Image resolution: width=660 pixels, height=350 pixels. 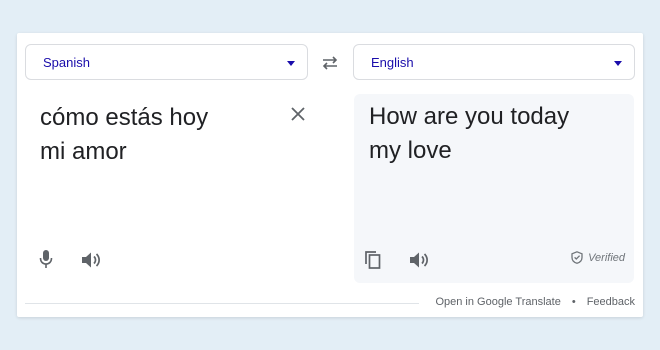 I want to click on source-text-input: cómo estás hoy mi amor, so click(x=165, y=135).